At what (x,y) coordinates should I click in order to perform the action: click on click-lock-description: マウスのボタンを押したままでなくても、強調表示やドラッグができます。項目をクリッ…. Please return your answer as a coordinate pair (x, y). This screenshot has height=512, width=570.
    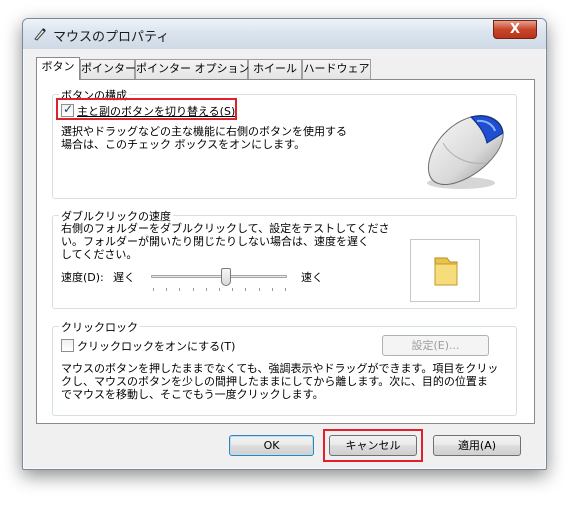
    Looking at the image, I should click on (280, 381).